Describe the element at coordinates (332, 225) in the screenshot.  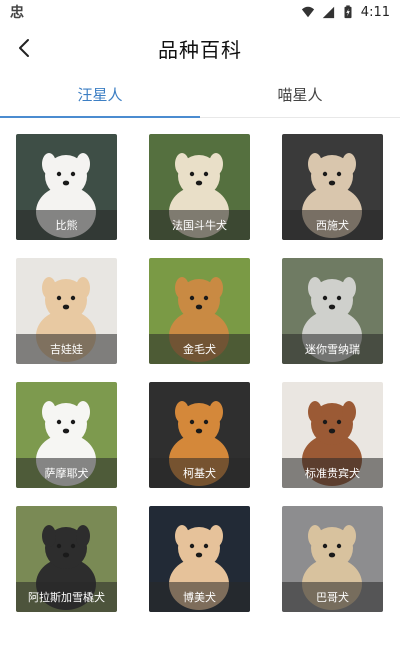
I see `breed-name: 西施犬` at that location.